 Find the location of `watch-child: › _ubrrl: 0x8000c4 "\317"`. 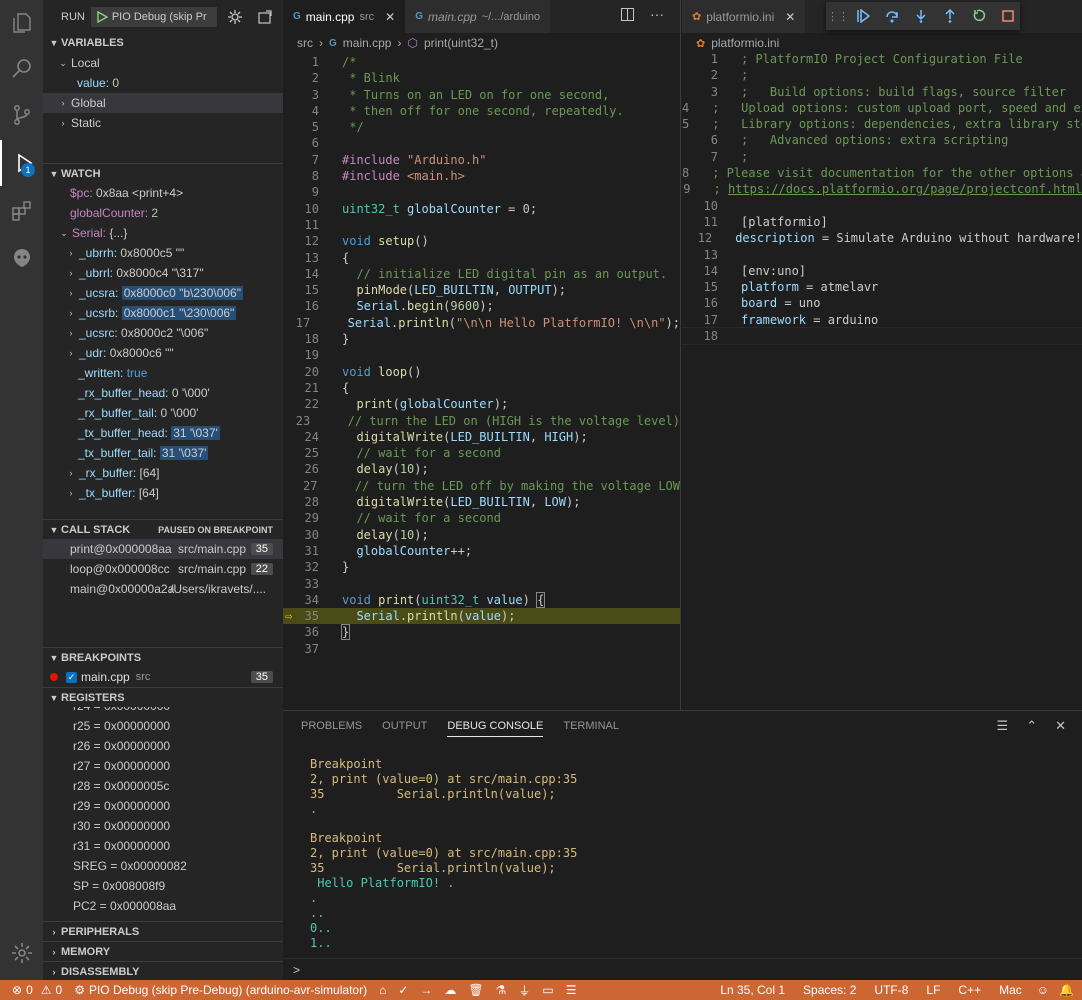

watch-child: › _ubrrl: 0x8000c4 "\317" is located at coordinates (163, 273).